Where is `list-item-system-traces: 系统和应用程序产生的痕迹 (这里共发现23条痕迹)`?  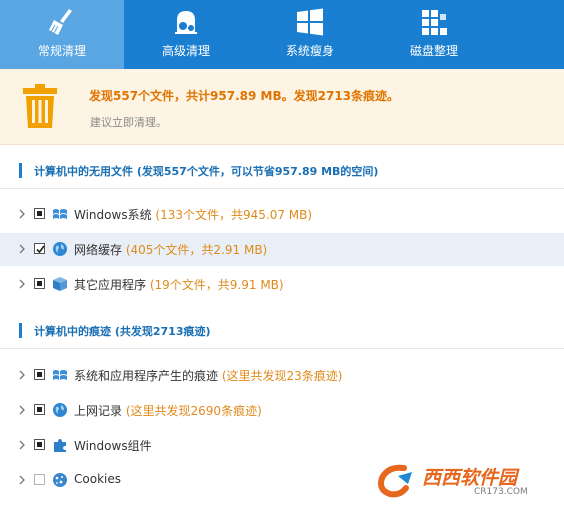 list-item-system-traces: 系统和应用程序产生的痕迹 (这里共发现23条痕迹) is located at coordinates (282, 375).